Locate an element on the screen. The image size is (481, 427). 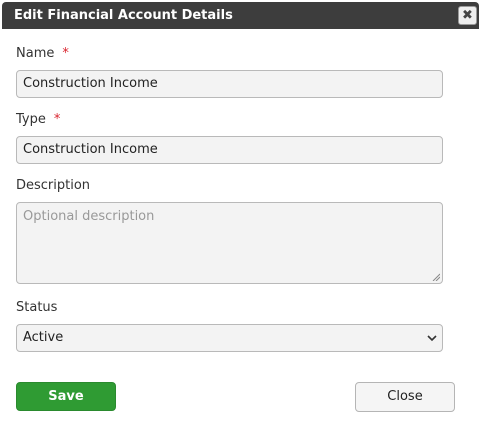
type-label: Type * is located at coordinates (38, 119).